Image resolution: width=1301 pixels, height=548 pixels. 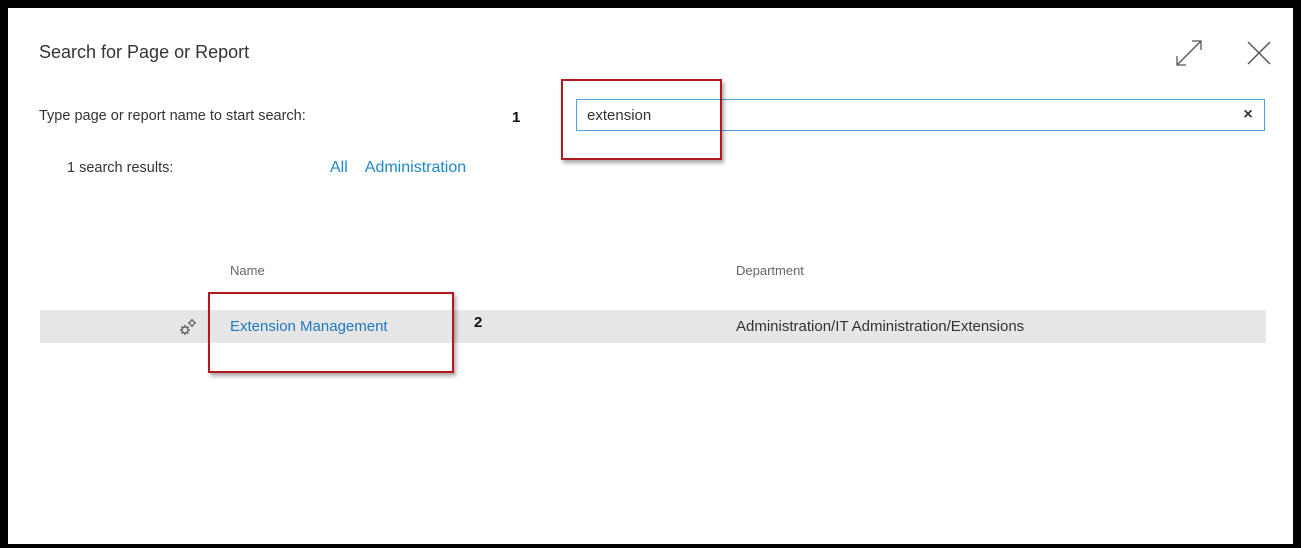 What do you see at coordinates (1189, 53) in the screenshot?
I see `expand-icon` at bounding box center [1189, 53].